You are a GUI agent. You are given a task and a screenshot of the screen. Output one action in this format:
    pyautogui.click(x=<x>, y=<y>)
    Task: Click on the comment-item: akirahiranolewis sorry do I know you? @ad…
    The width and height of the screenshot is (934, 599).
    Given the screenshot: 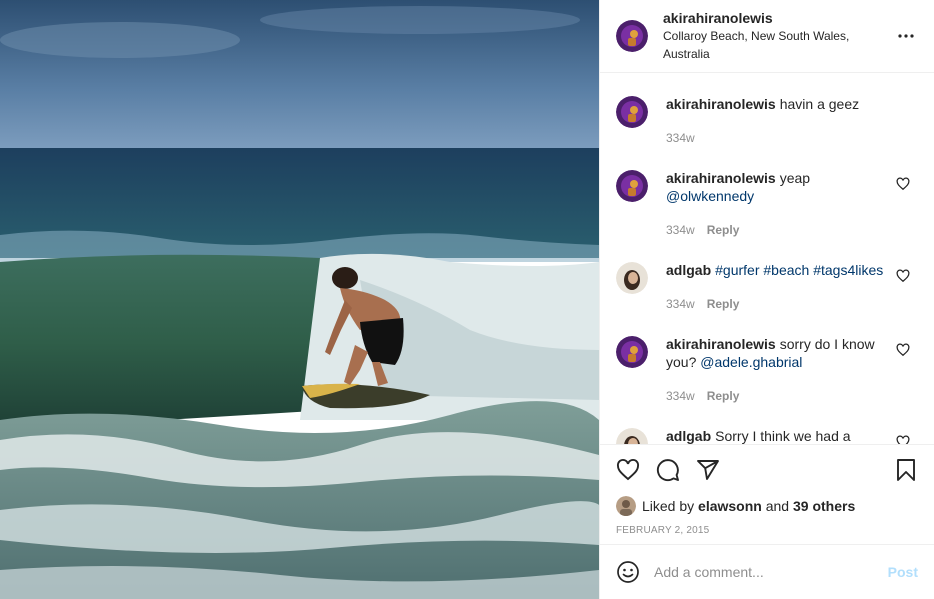 What is the action you would take?
    pyautogui.click(x=767, y=370)
    